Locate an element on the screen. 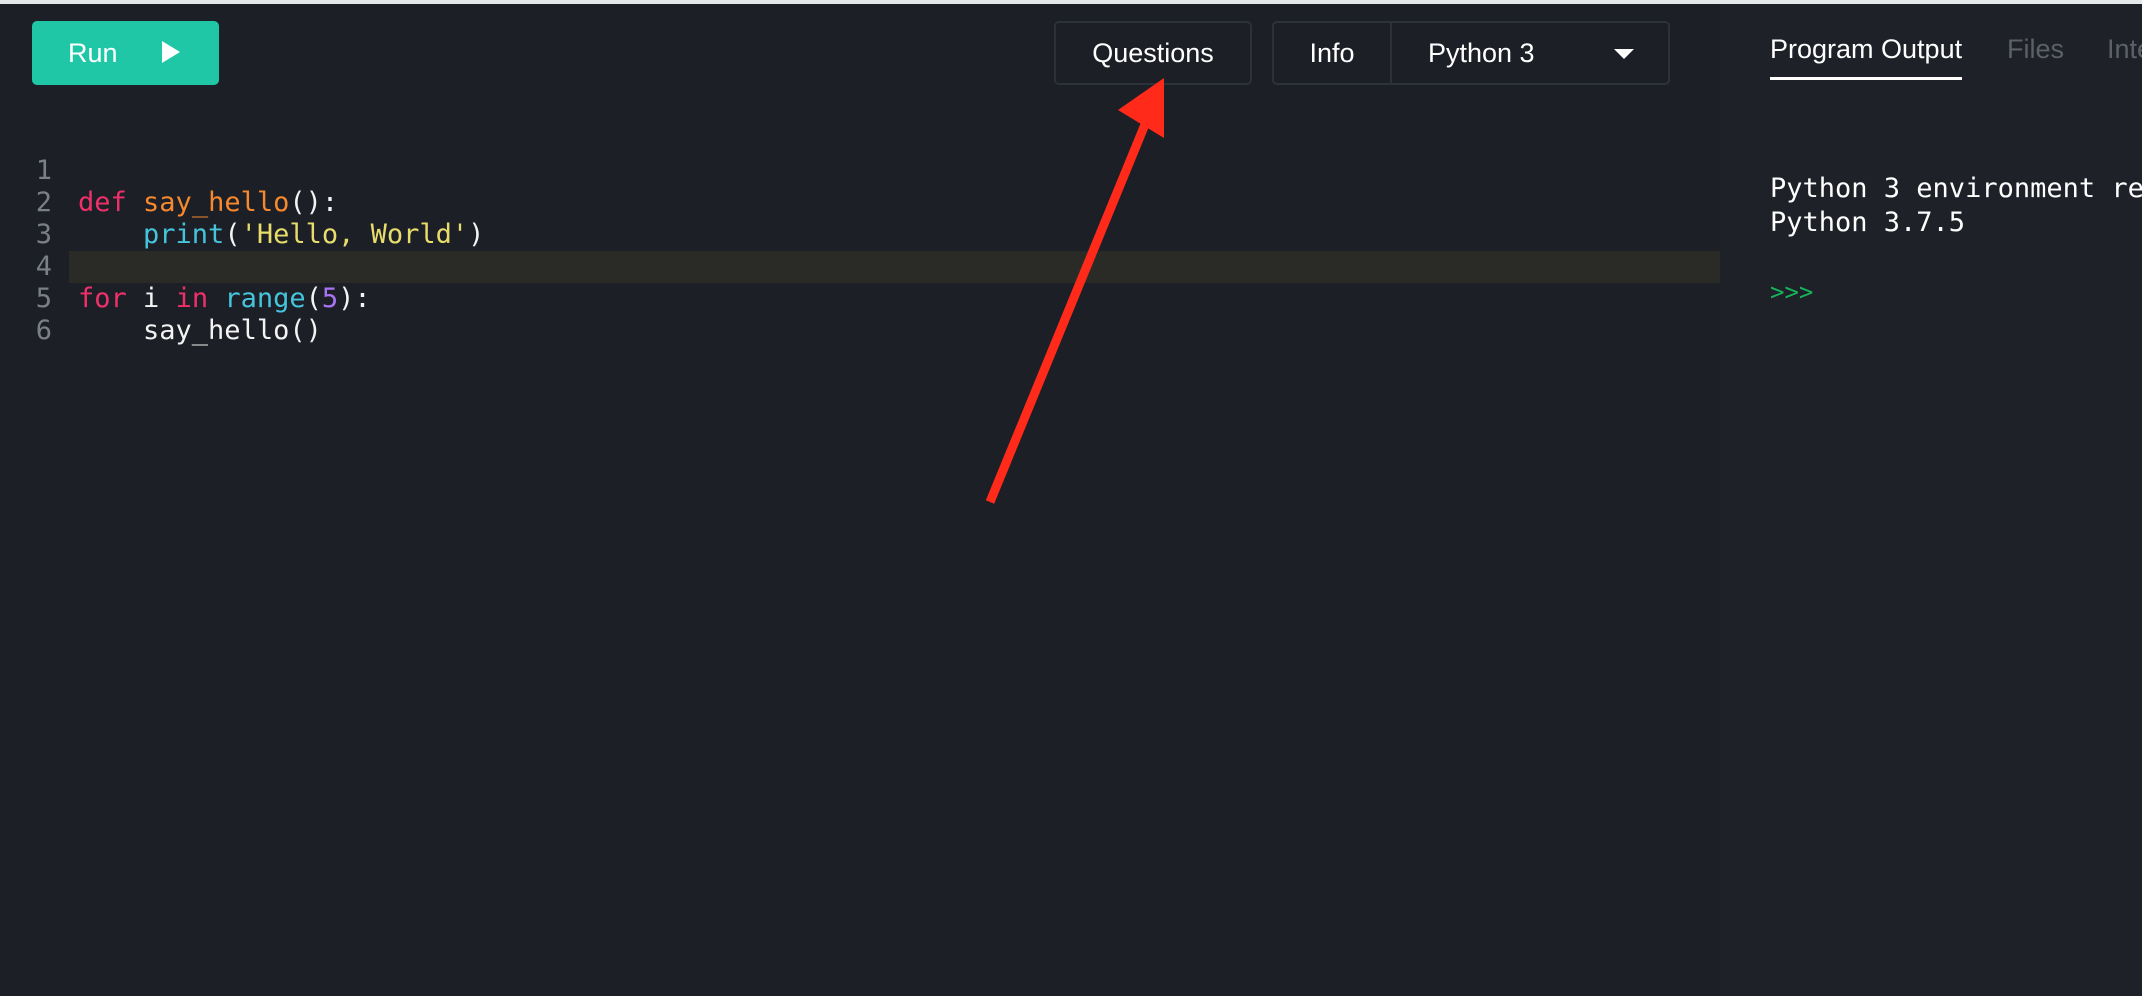 This screenshot has width=2142, height=996. indent-token is located at coordinates (110, 330).